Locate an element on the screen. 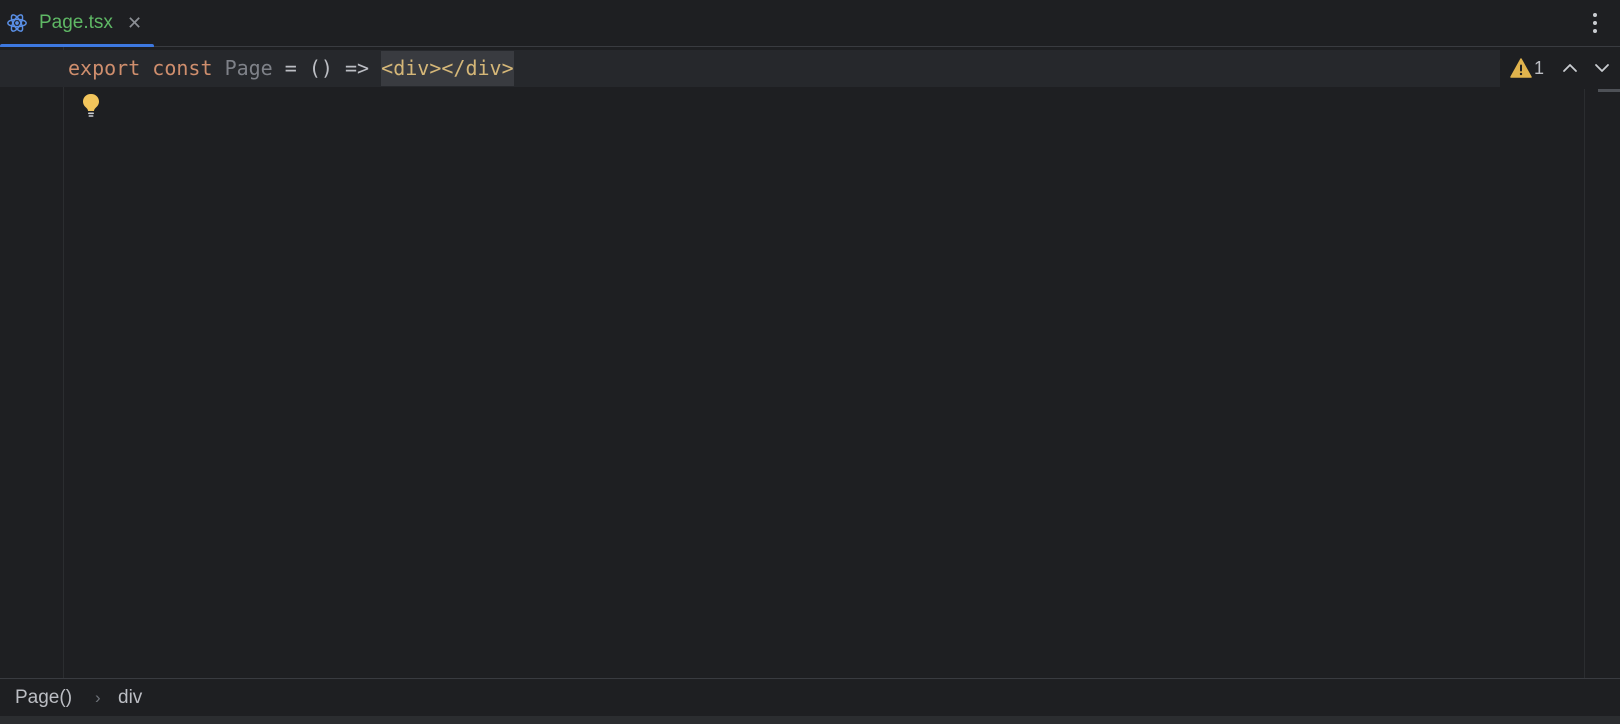 The image size is (1620, 724). scrollbar-marker is located at coordinates (1609, 90).